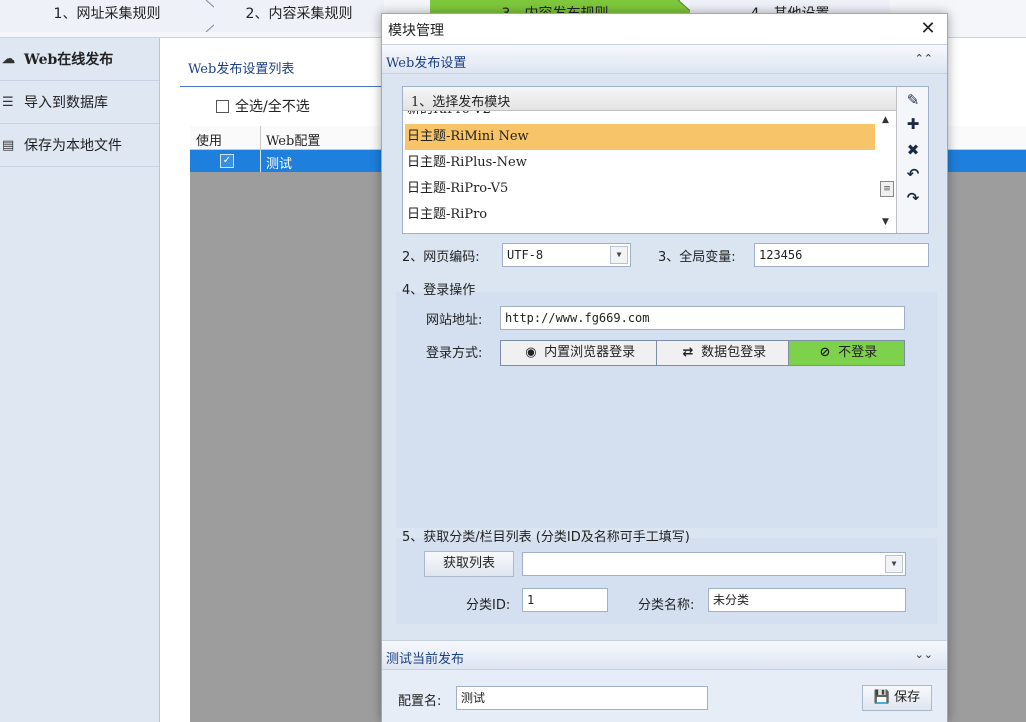  Describe the element at coordinates (928, 28) in the screenshot. I see `close-icon: ✕` at that location.